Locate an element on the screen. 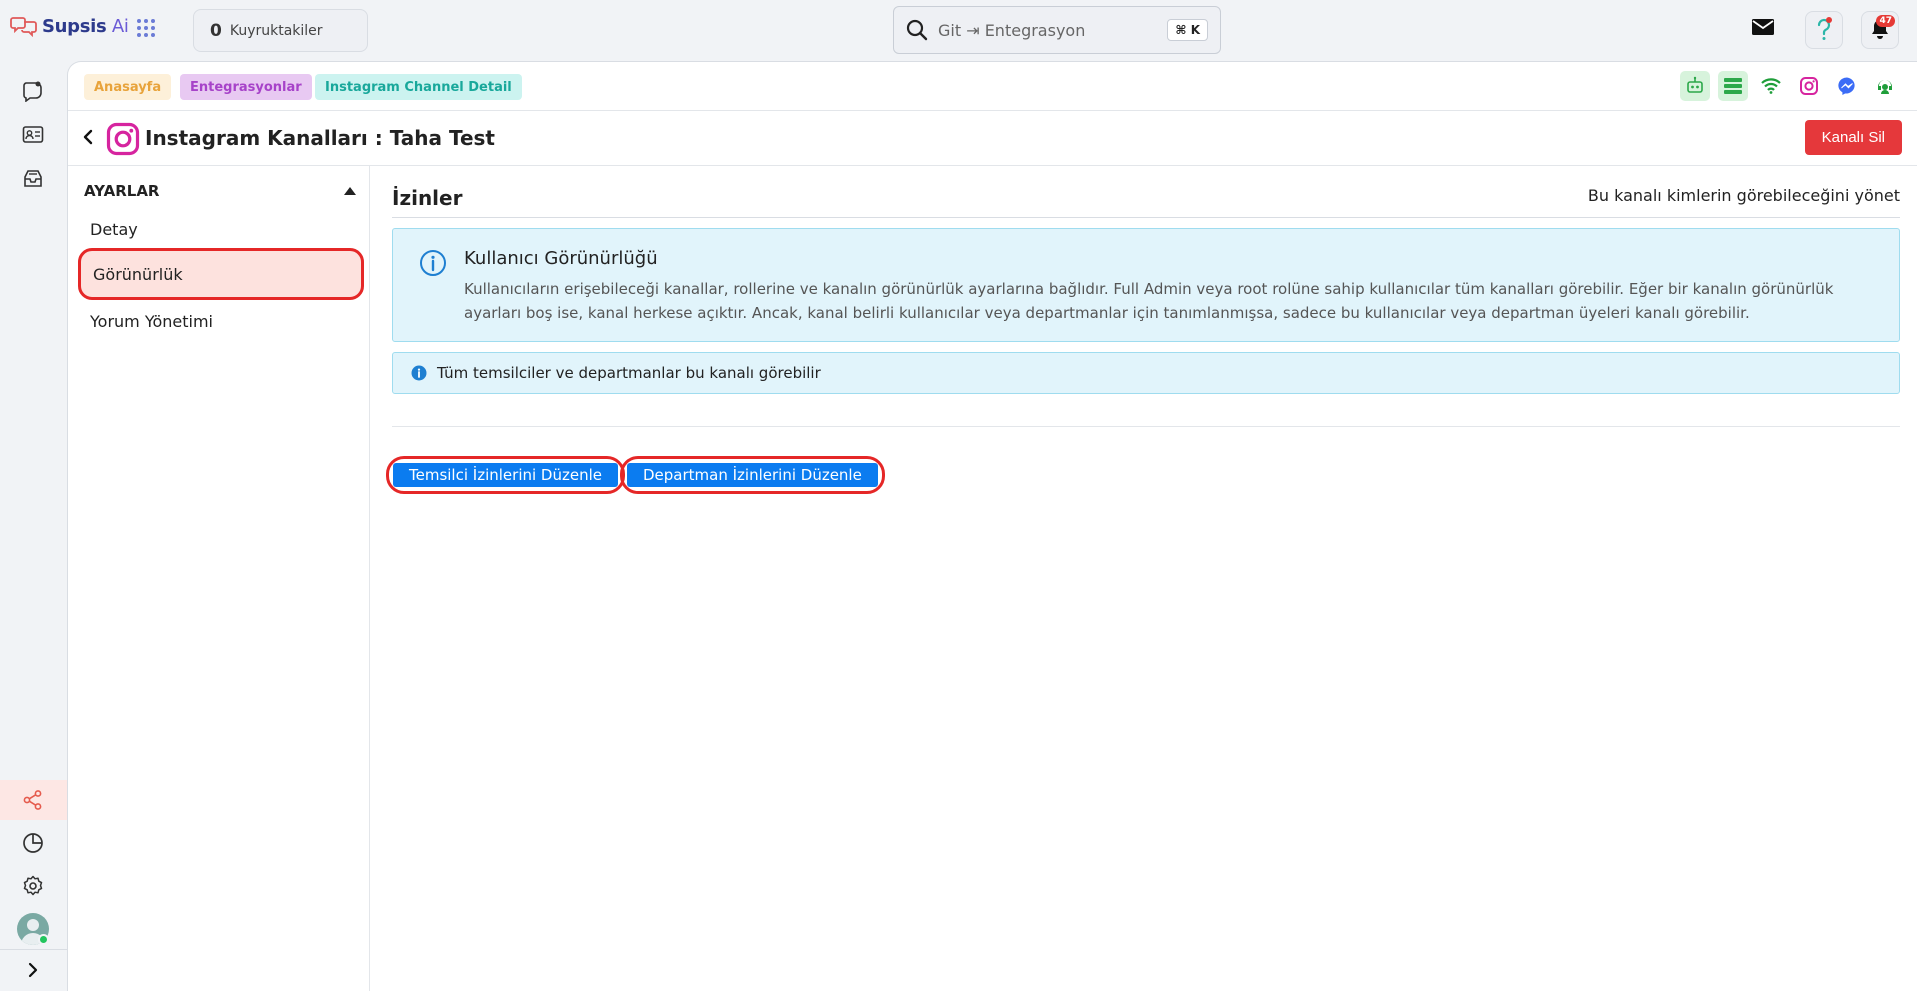 The height and width of the screenshot is (991, 1917). section-divider is located at coordinates (1146, 426).